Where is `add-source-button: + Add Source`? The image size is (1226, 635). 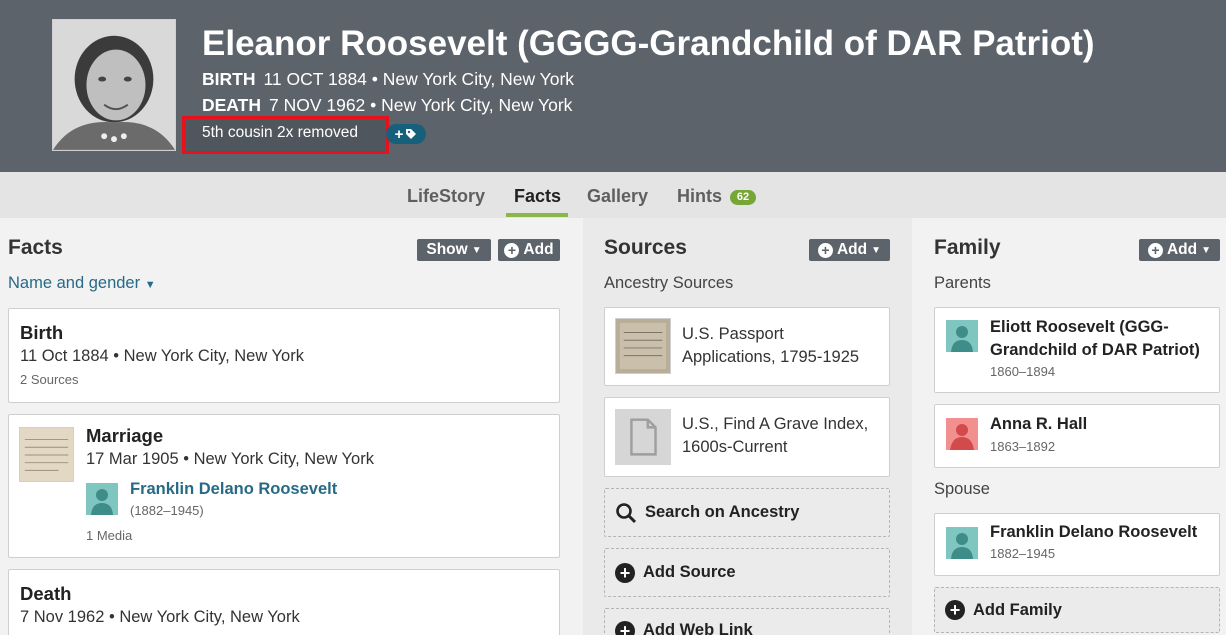
add-source-button: + Add Source is located at coordinates (747, 572).